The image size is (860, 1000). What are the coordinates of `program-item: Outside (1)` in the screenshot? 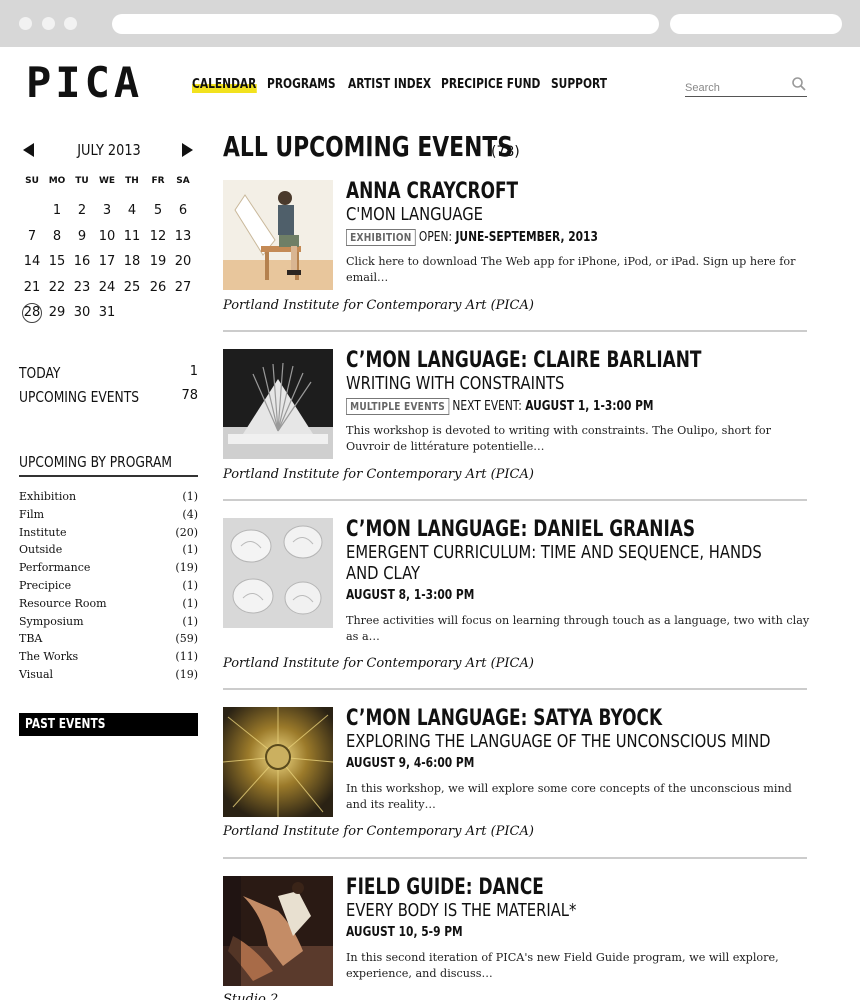 It's located at (108, 550).